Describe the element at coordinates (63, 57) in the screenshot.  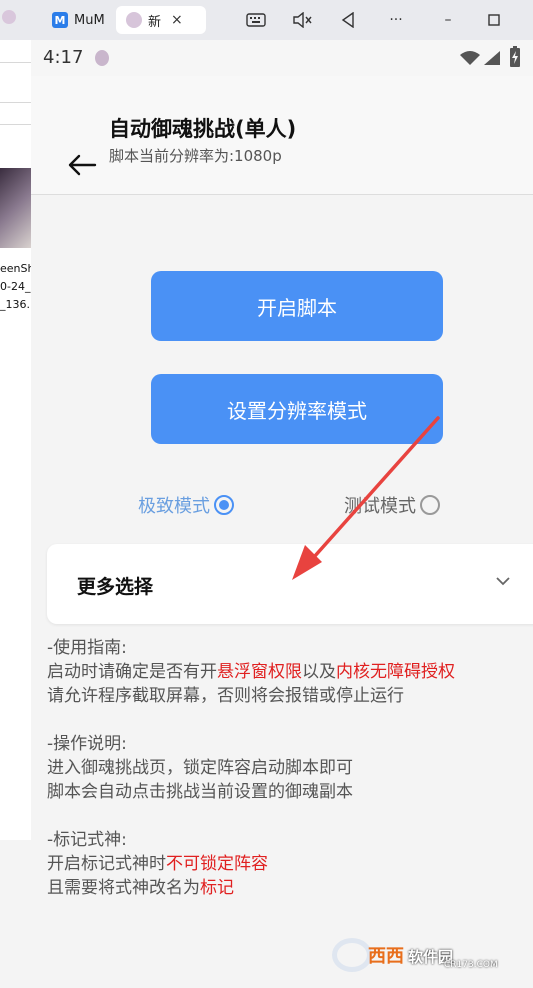
I see `status-time: 4:17` at that location.